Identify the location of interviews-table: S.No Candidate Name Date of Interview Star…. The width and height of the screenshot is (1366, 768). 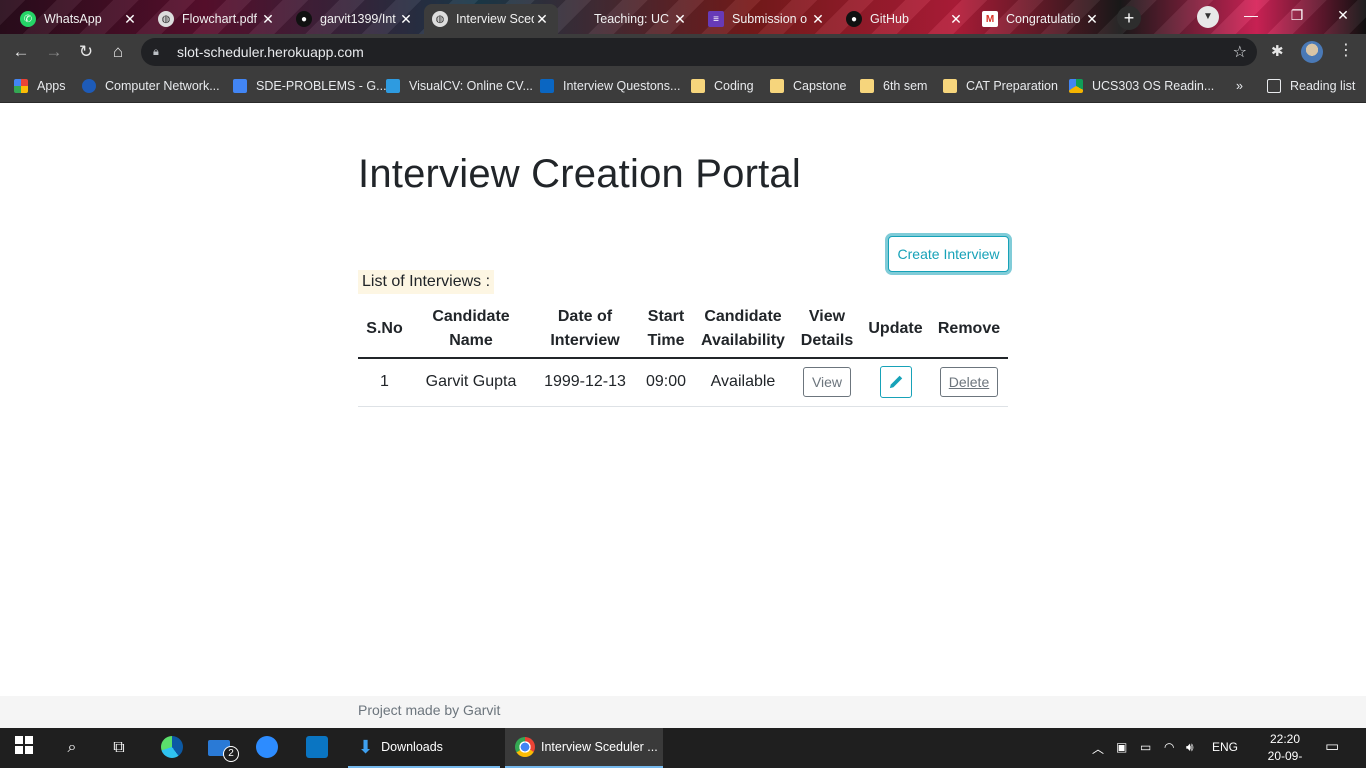
(683, 353).